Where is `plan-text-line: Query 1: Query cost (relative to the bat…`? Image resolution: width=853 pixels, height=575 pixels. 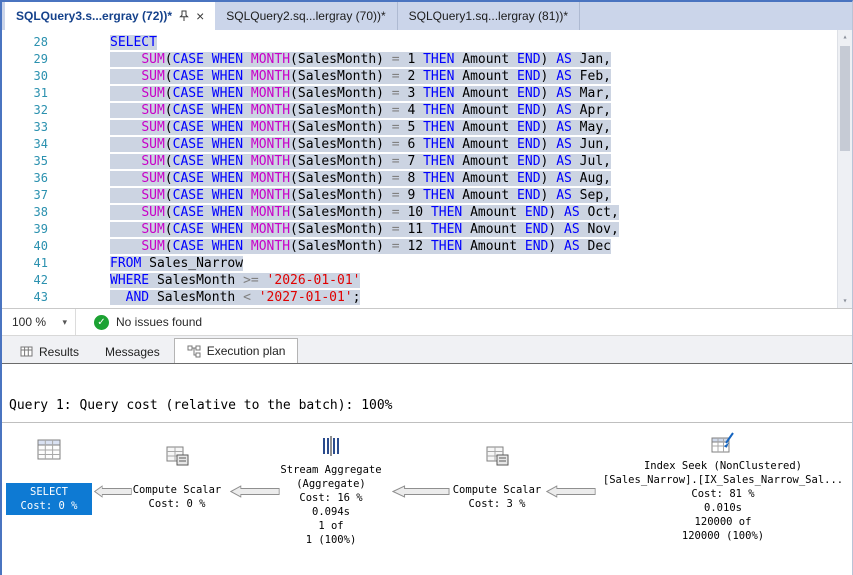 plan-text-line: Query 1: Query cost (relative to the bat… is located at coordinates (201, 405).